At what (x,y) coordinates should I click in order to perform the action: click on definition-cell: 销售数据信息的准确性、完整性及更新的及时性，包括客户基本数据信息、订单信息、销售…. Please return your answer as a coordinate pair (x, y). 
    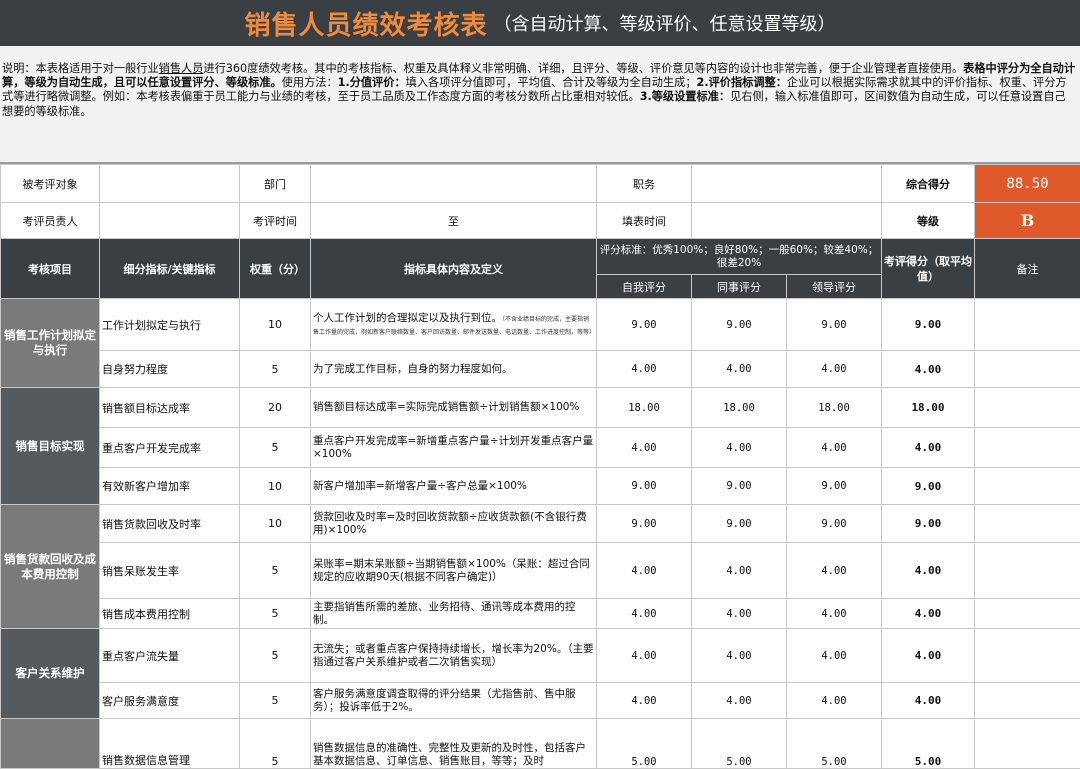
    Looking at the image, I should click on (454, 744).